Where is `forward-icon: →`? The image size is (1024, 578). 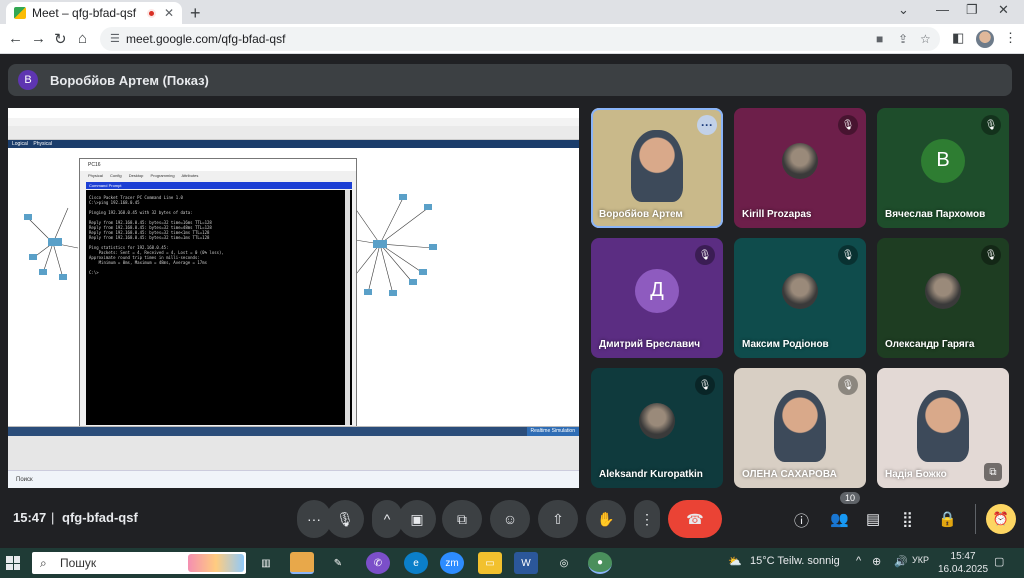 forward-icon: → is located at coordinates (38, 38).